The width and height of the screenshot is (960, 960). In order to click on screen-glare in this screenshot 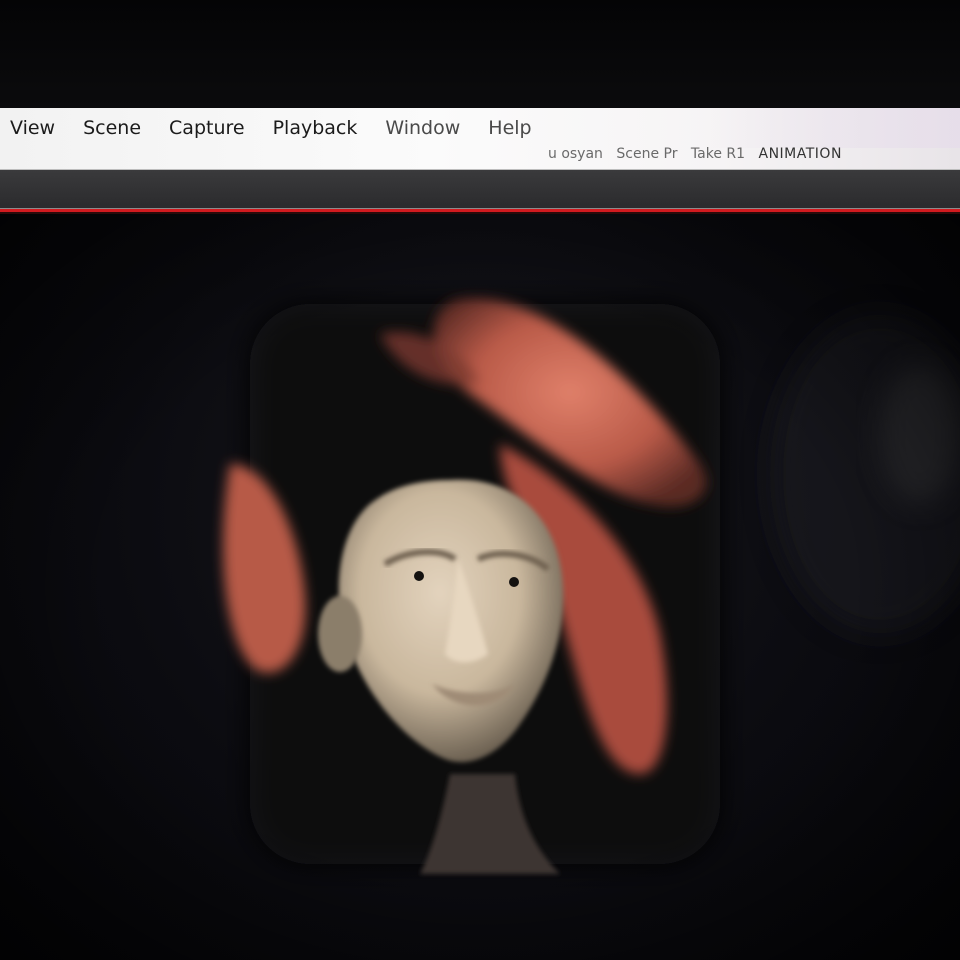, I will do `click(830, 128)`.